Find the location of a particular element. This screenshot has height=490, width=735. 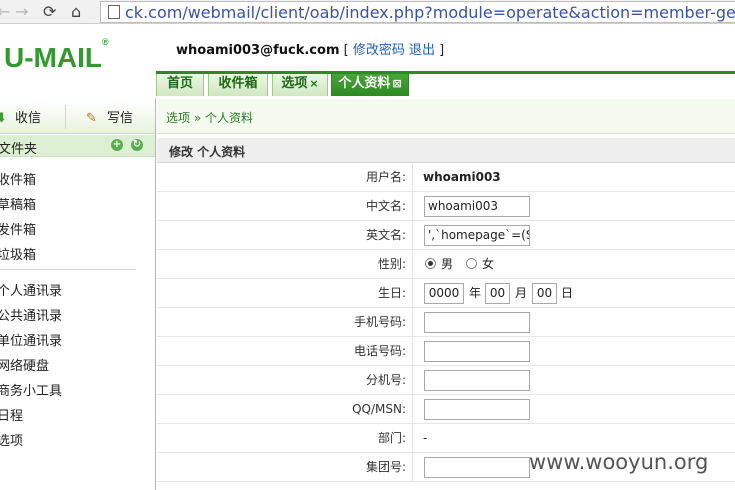

sidebar-item-options: 选项 is located at coordinates (11, 439).